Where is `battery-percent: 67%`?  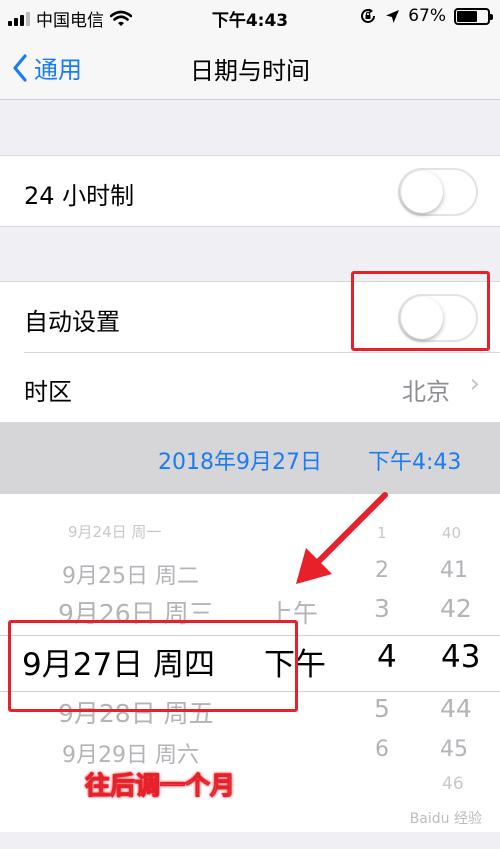
battery-percent: 67% is located at coordinates (427, 16).